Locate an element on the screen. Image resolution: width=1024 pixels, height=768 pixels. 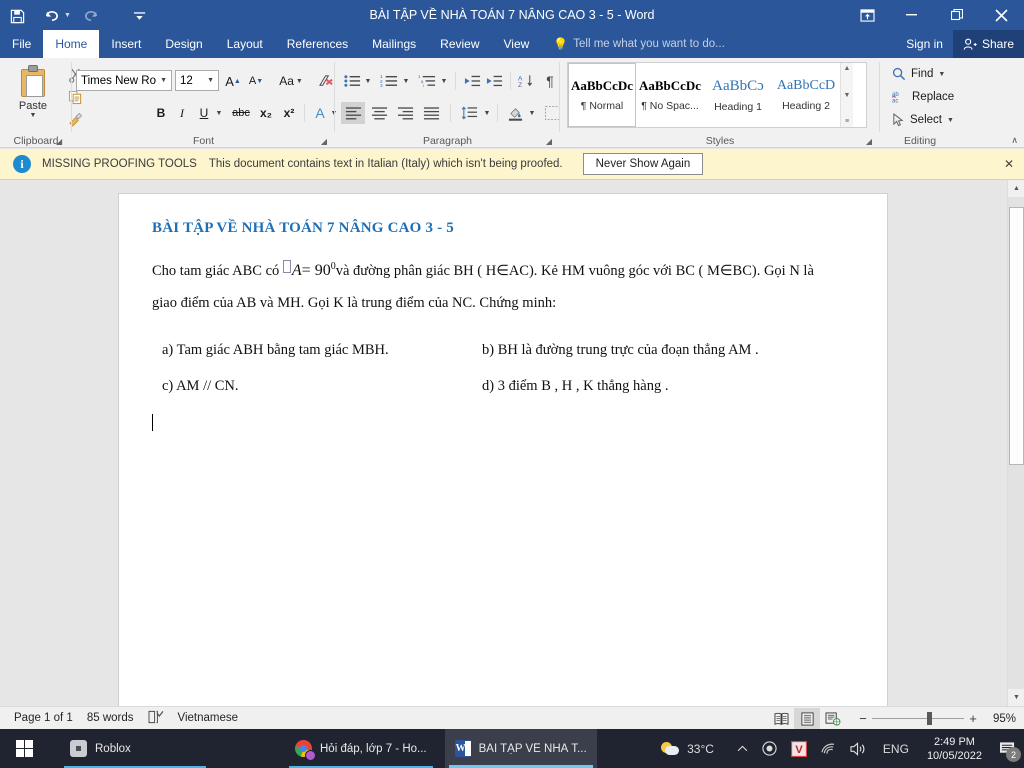
word-count: 85 words is located at coordinates (110, 718).